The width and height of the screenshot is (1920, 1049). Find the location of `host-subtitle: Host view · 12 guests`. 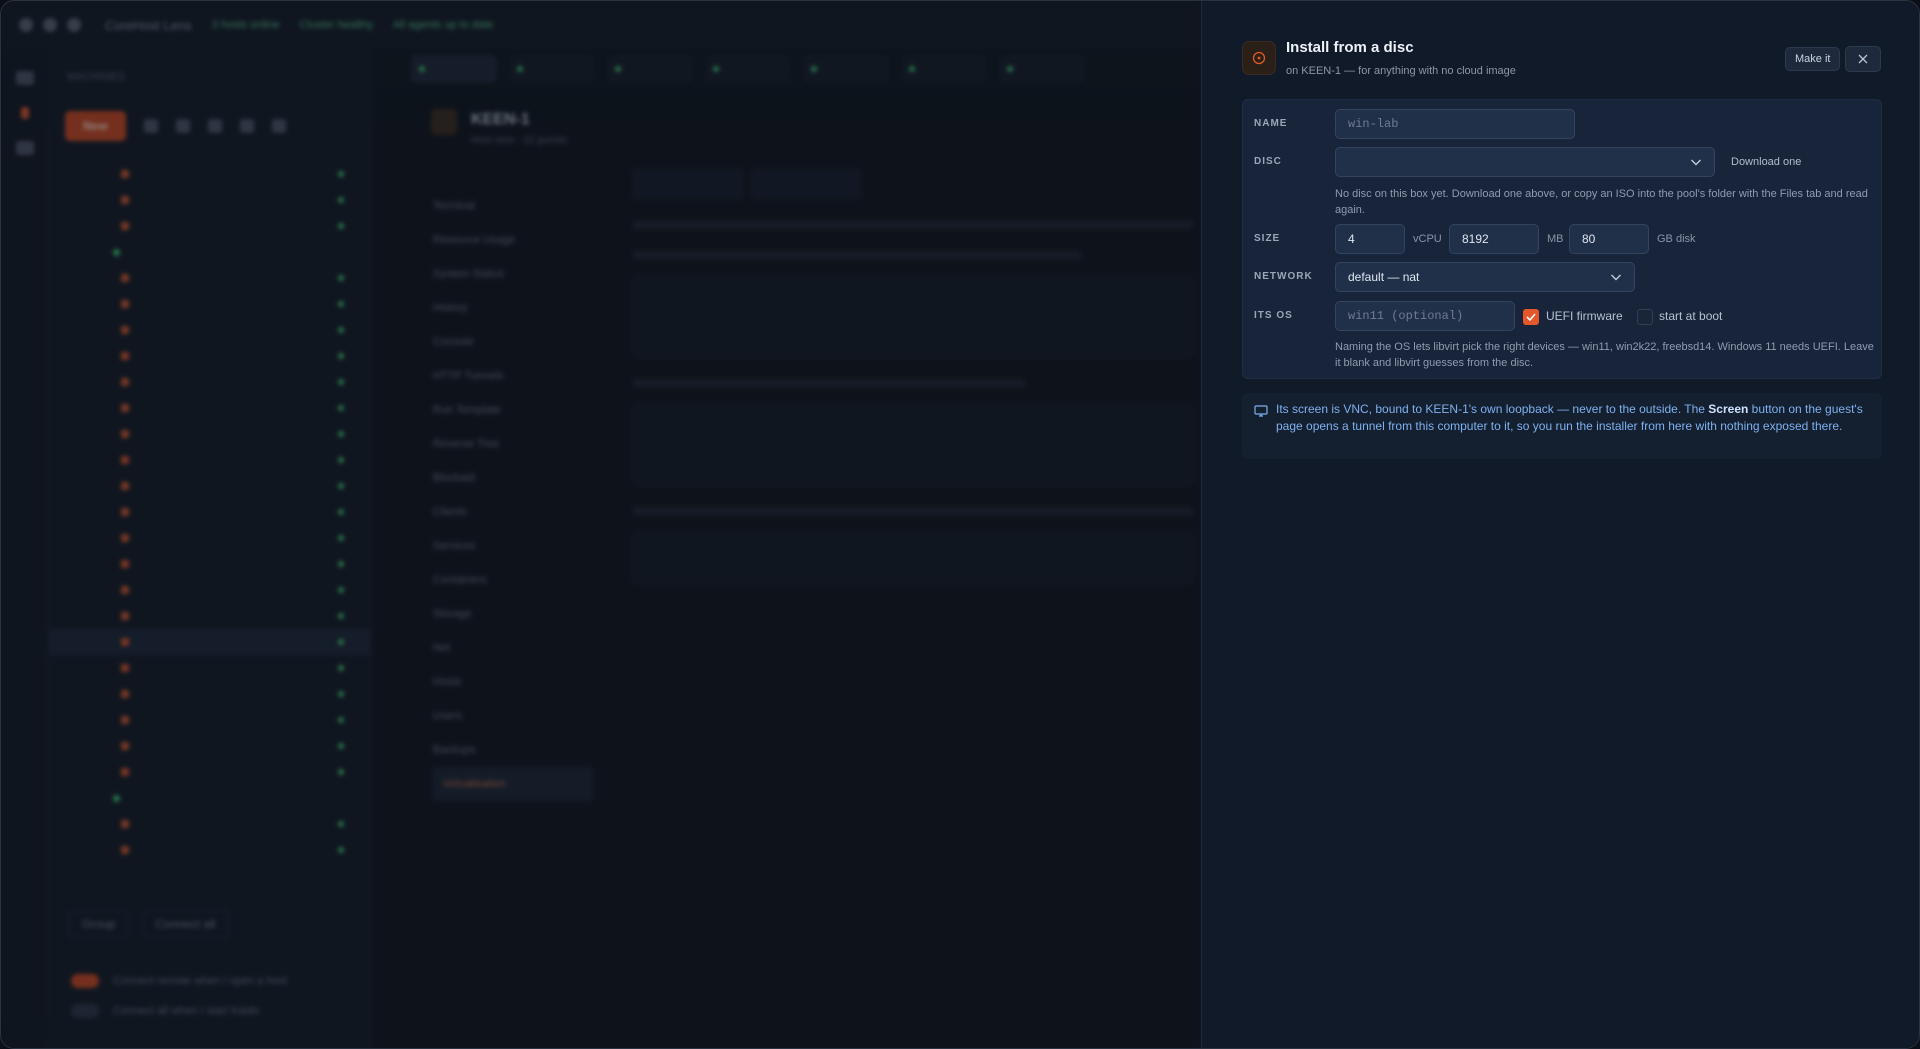

host-subtitle: Host view · 12 guests is located at coordinates (519, 140).